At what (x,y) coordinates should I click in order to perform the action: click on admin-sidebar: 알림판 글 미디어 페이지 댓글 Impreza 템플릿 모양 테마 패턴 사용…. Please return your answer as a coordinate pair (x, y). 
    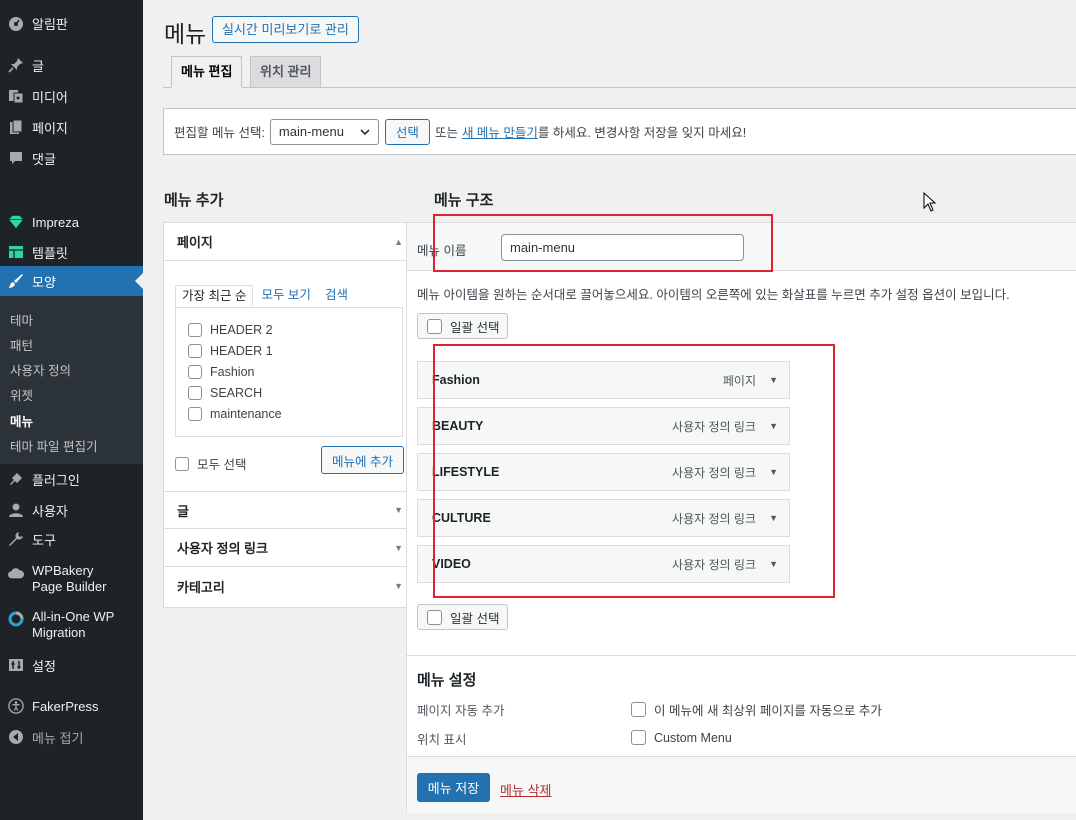
    Looking at the image, I should click on (71, 410).